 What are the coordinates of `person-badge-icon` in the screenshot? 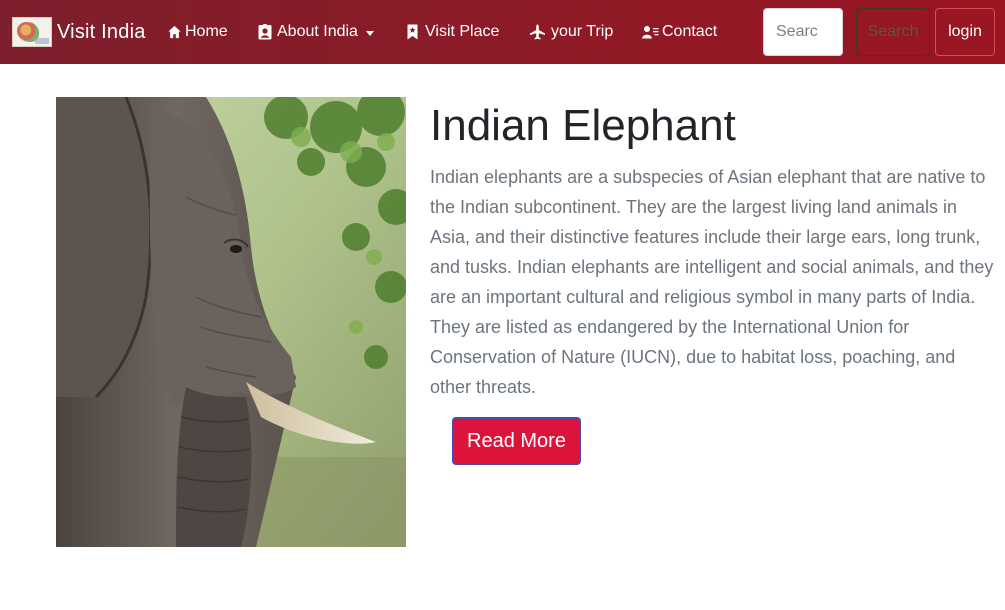 It's located at (265, 32).